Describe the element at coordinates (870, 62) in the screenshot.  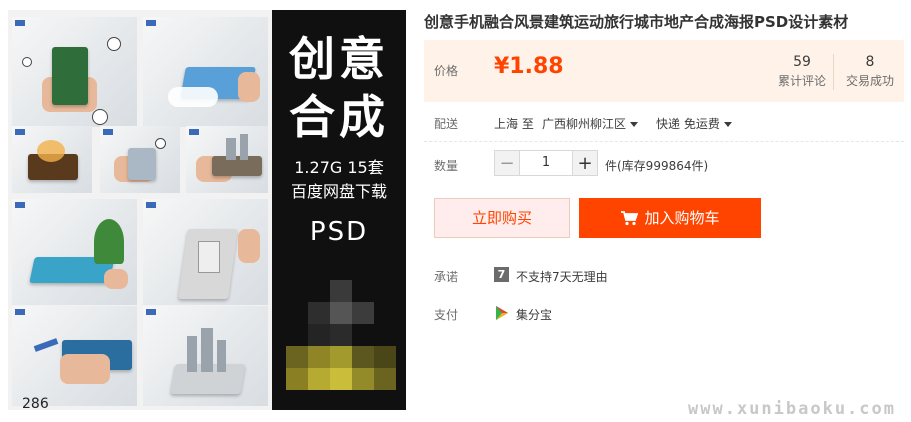
I see `deals-count: 8` at that location.